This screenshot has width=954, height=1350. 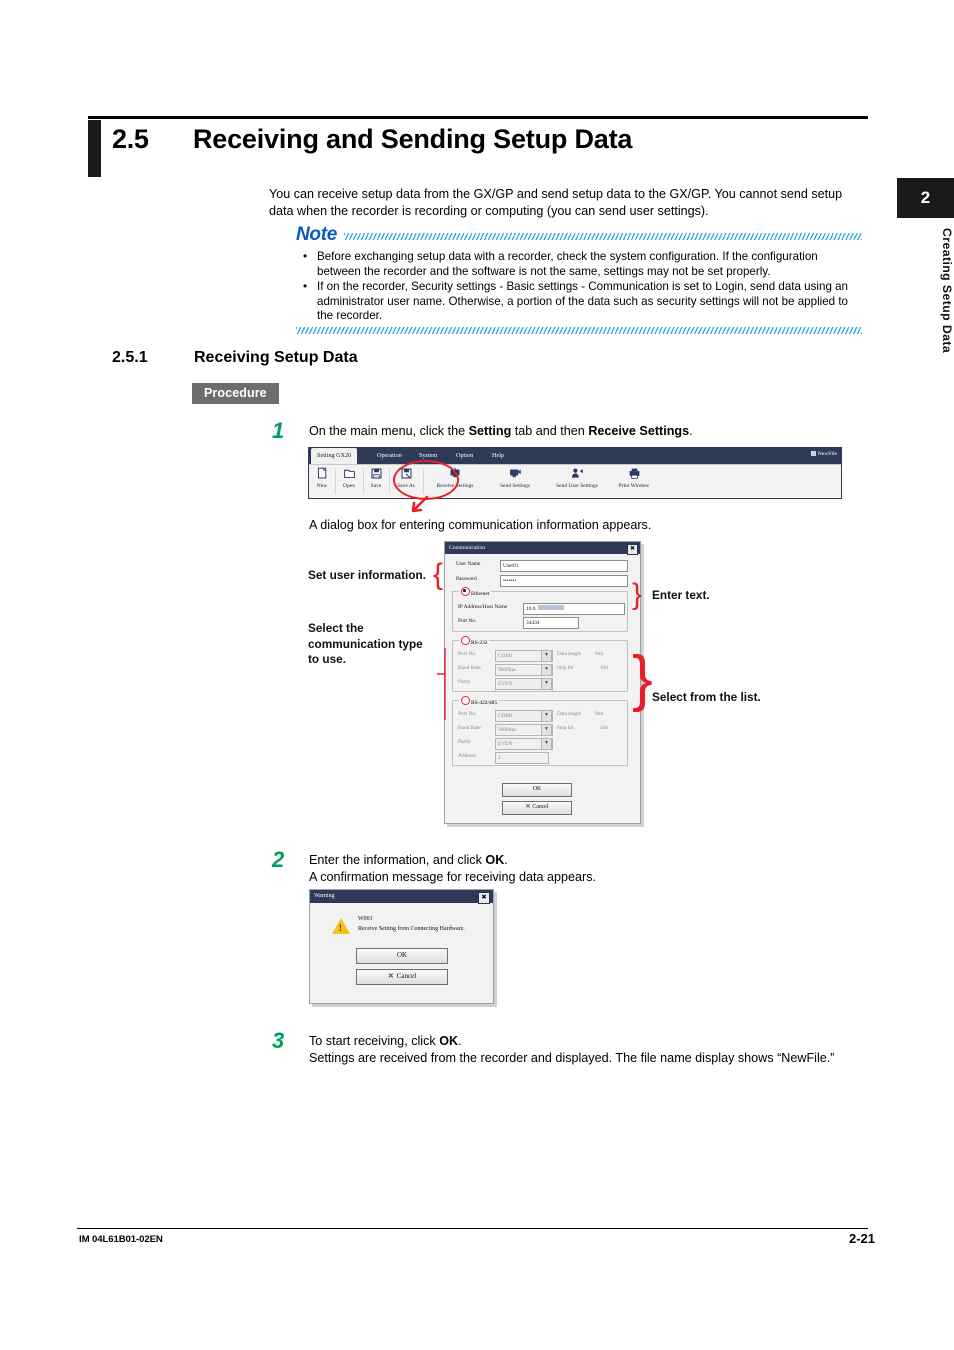 I want to click on ethernet-group-label: Ethernet, so click(x=475, y=592).